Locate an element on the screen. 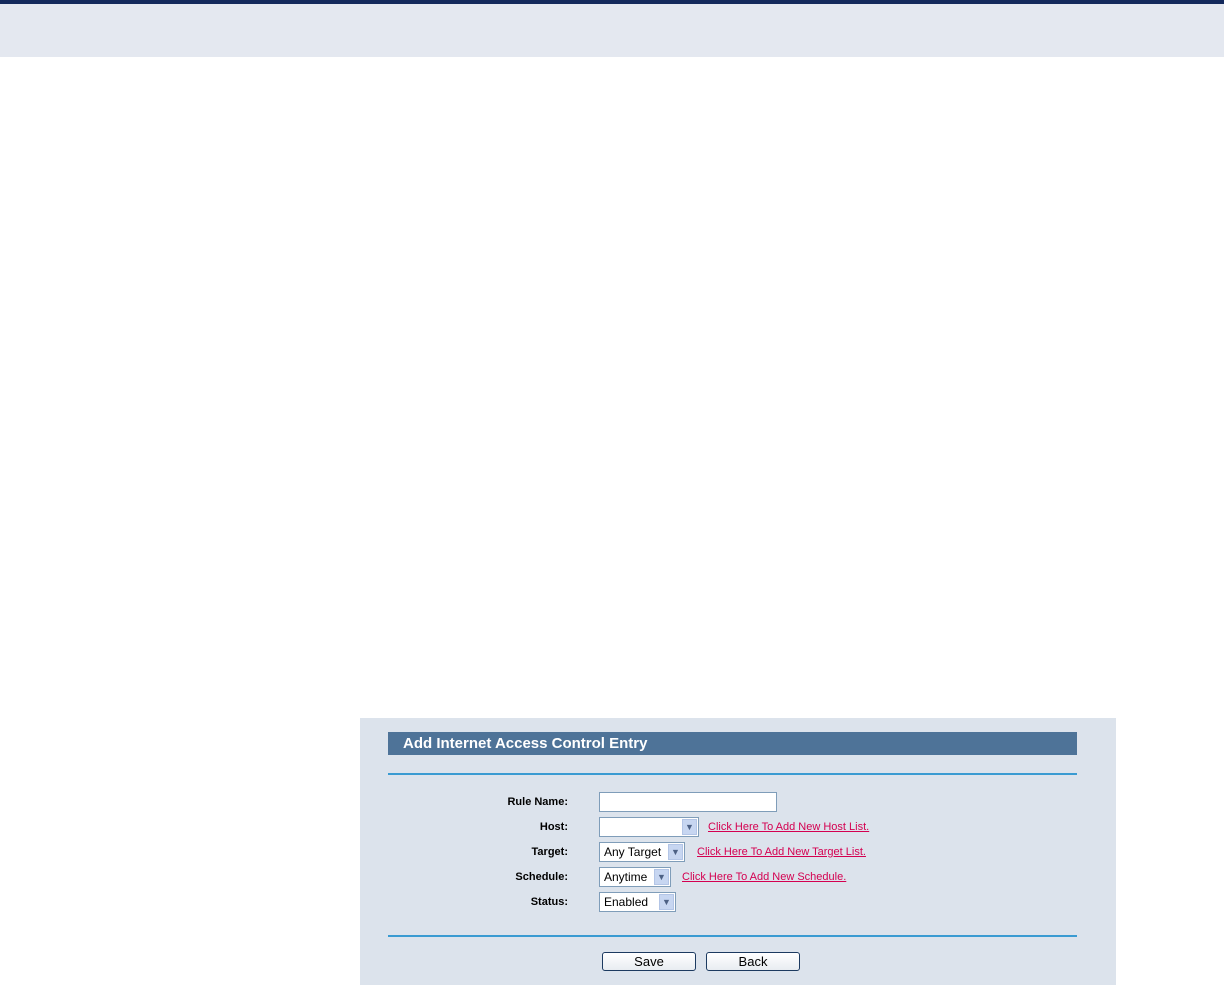  save-button: Save is located at coordinates (649, 961).